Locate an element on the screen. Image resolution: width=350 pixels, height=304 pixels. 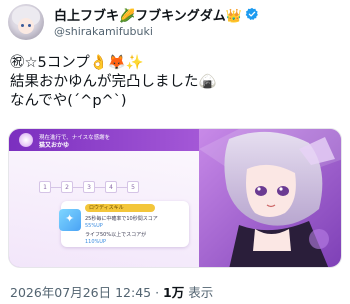
display-name: 白上フブキ🌽フブキングダム👑 is located at coordinates (148, 14).